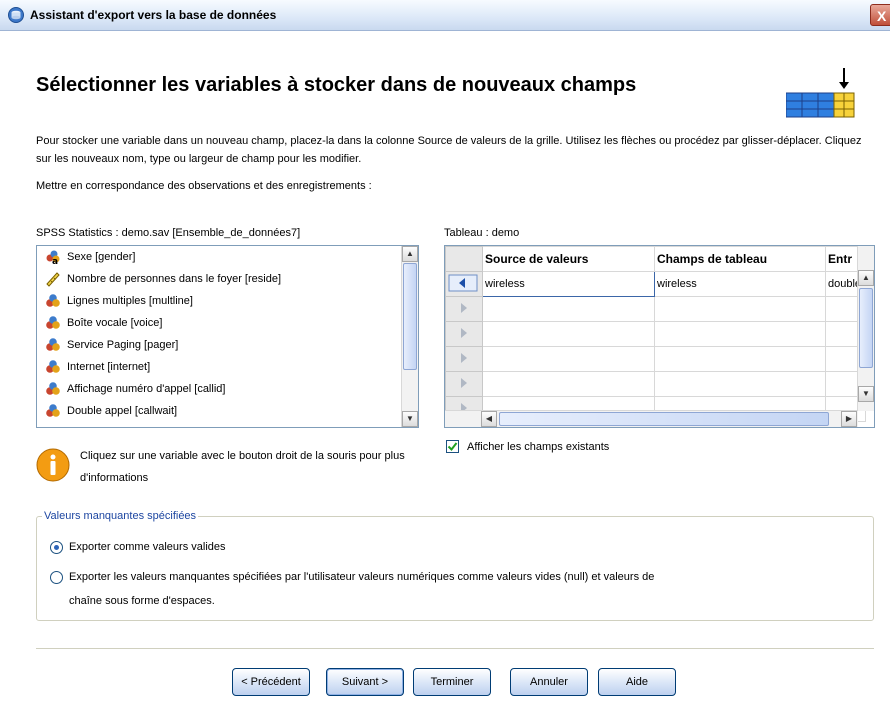 This screenshot has width=890, height=708. What do you see at coordinates (122, 411) in the screenshot?
I see `list-item-label: Double appel [callwait]` at bounding box center [122, 411].